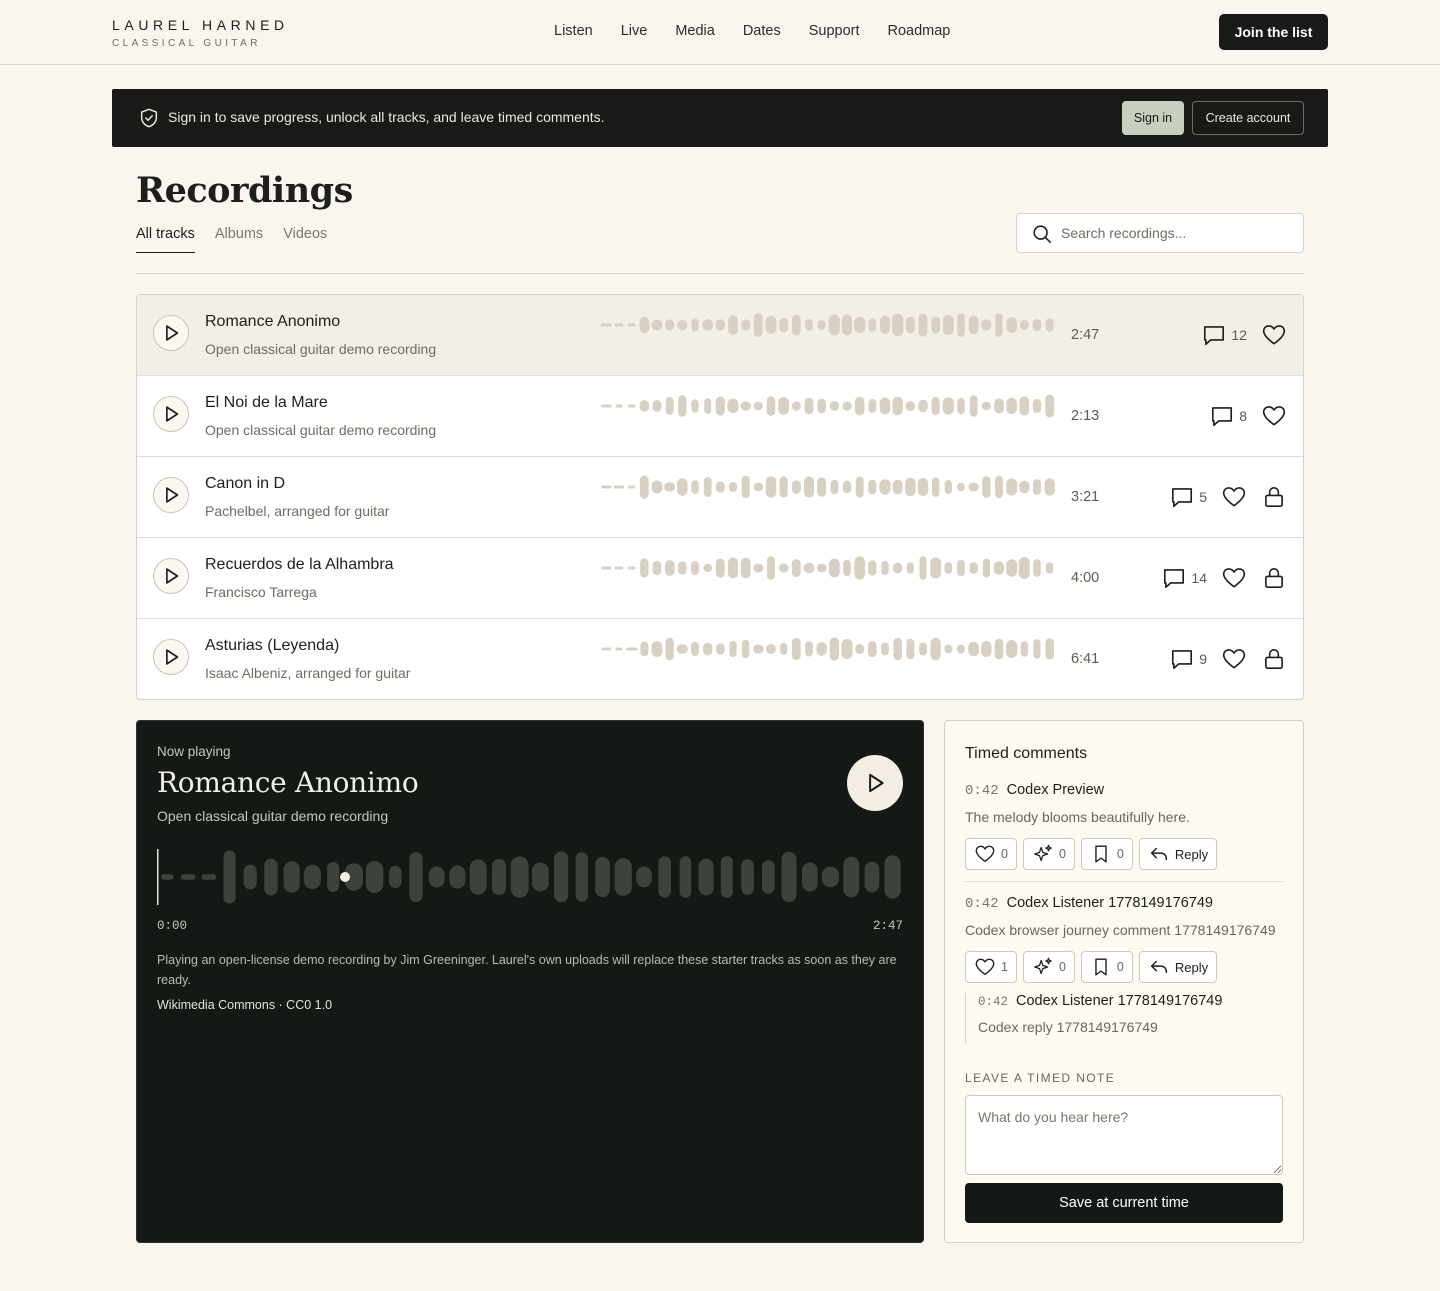 The image size is (1440, 1291). What do you see at coordinates (200, 33) in the screenshot?
I see `logo: LAUREL HARNED CLASSICAL GUITAR` at bounding box center [200, 33].